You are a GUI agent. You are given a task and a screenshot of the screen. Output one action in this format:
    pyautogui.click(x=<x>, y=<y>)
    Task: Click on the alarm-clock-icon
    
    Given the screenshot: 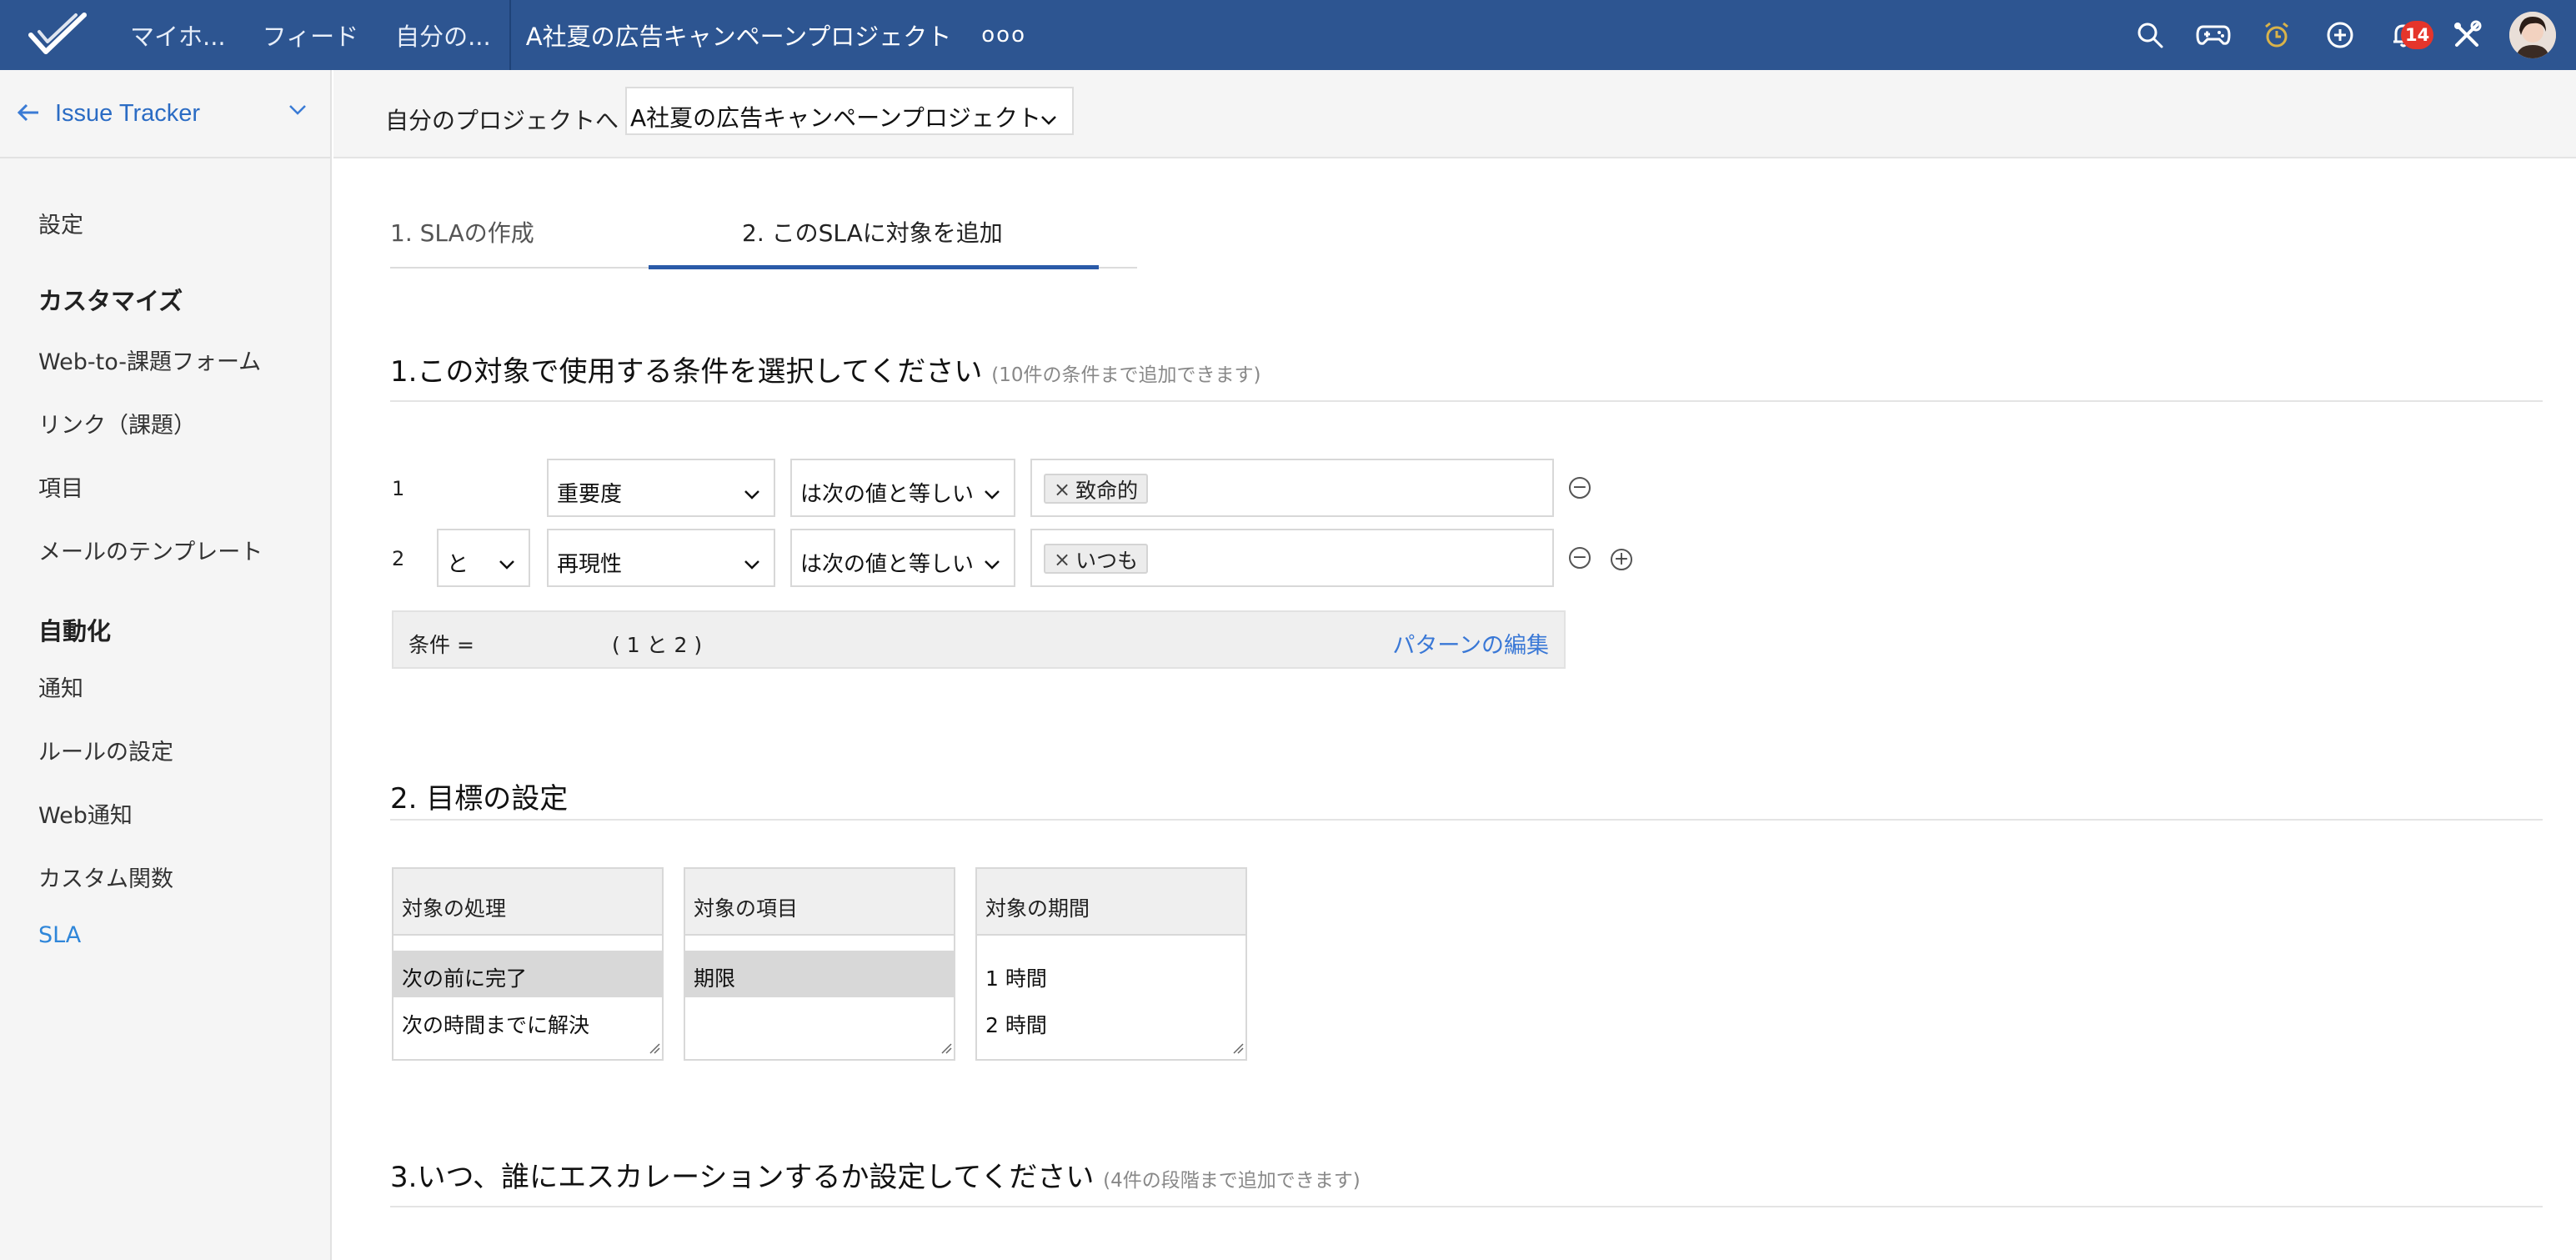 What is the action you would take?
    pyautogui.click(x=2277, y=35)
    